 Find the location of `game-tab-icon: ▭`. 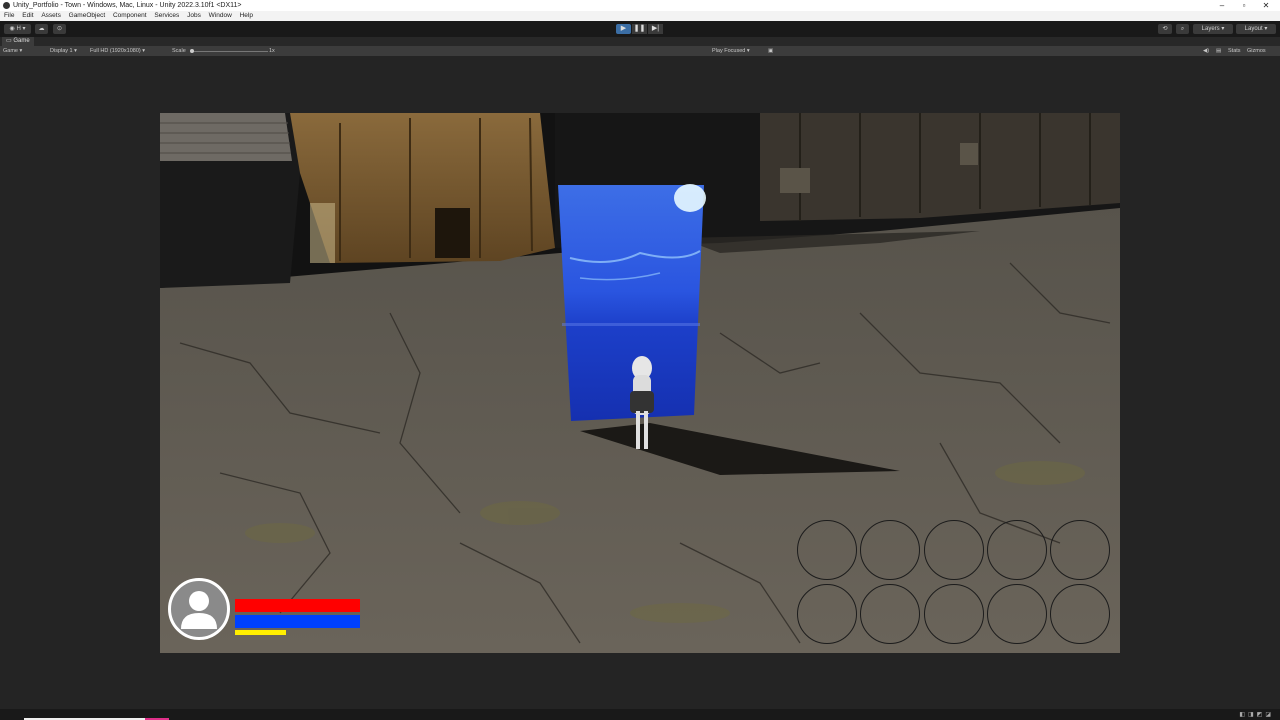

game-tab-icon: ▭ is located at coordinates (9, 41).